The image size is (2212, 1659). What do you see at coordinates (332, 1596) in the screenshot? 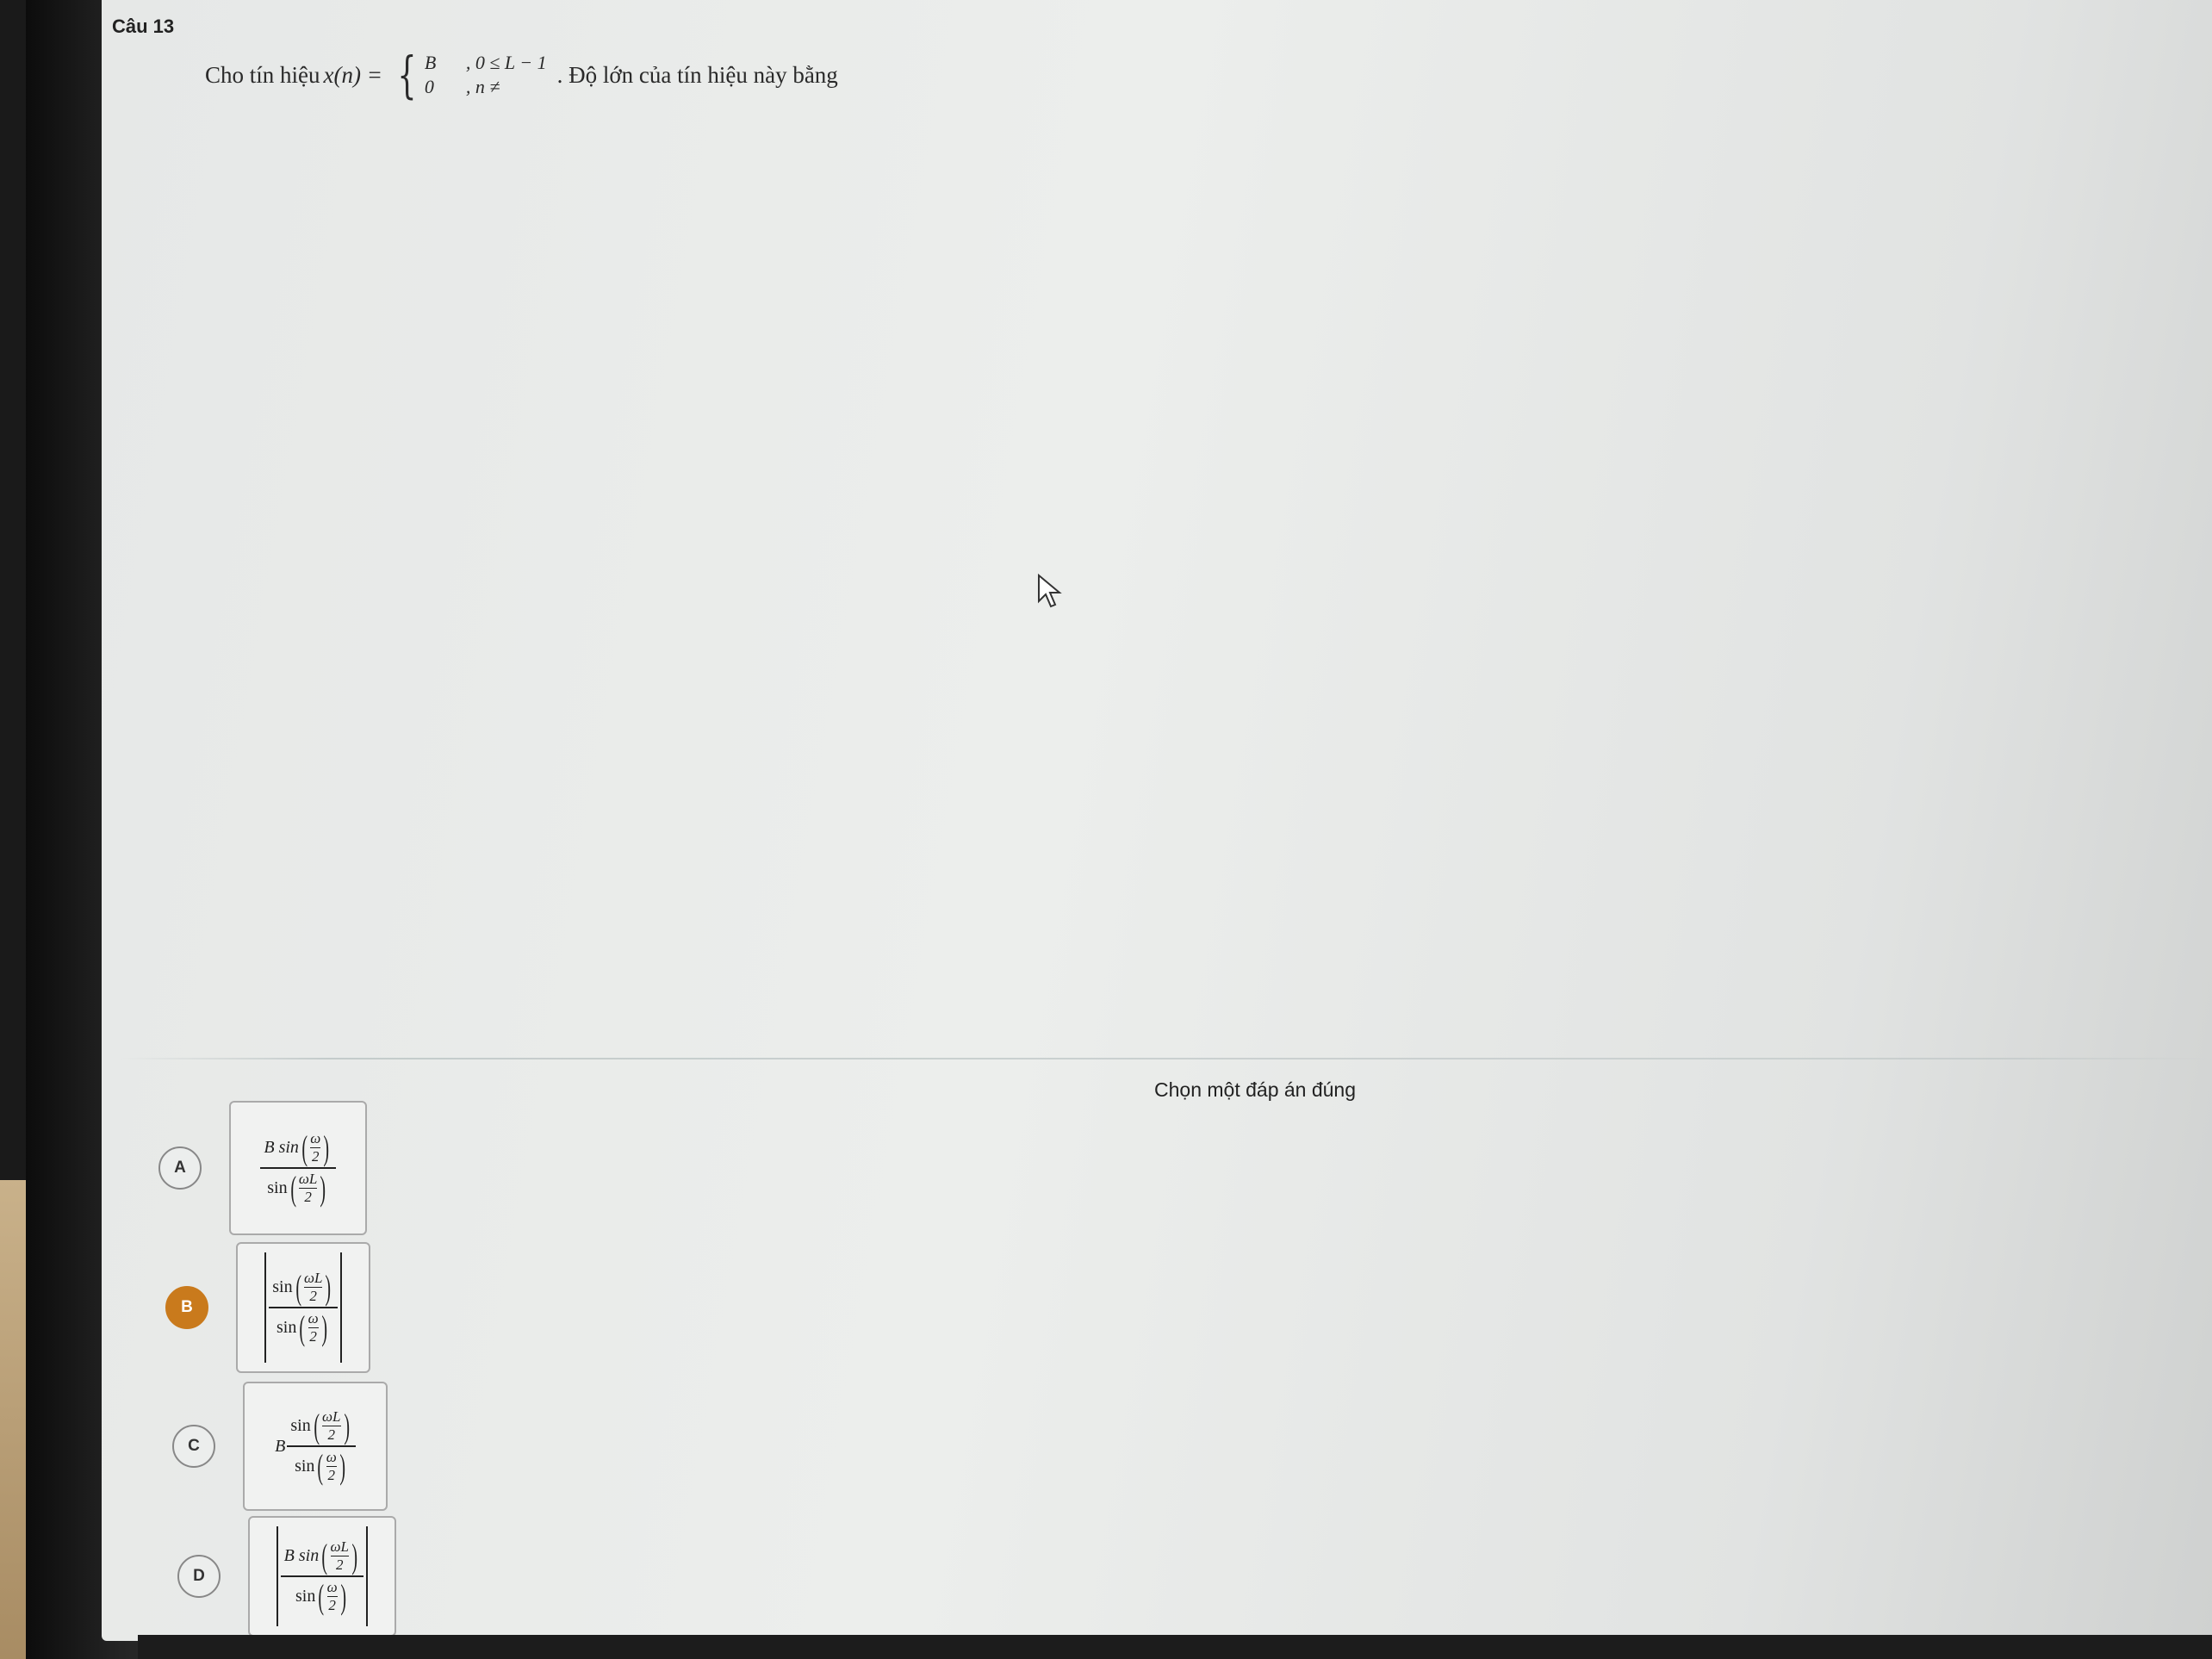
I see `option-d-den-arg: ω 2` at bounding box center [332, 1596].